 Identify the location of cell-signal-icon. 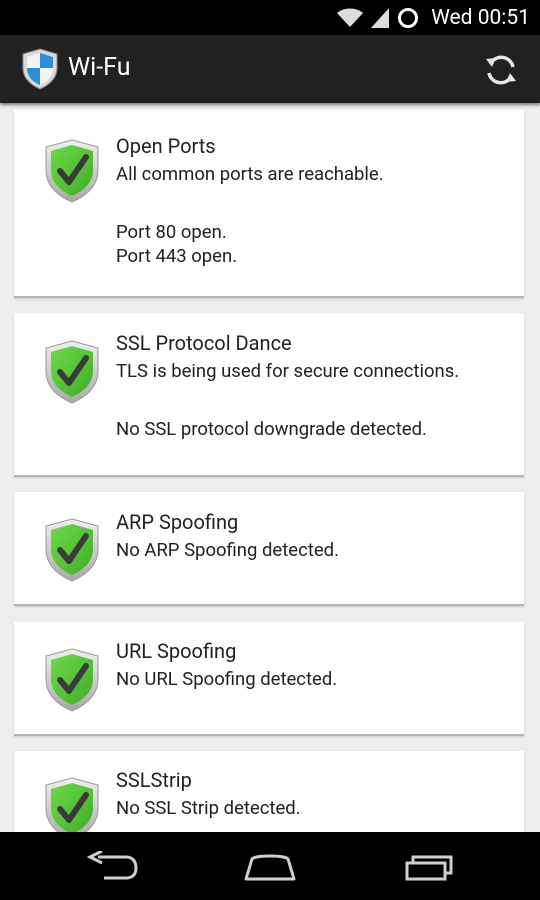
(380, 17).